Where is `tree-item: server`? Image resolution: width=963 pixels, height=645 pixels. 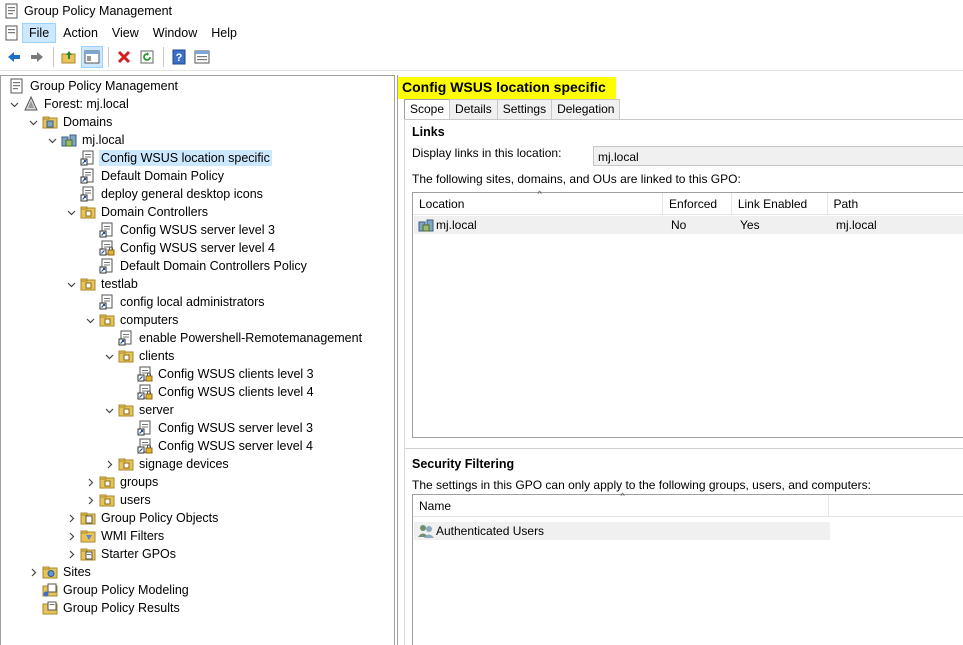 tree-item: server is located at coordinates (139, 410).